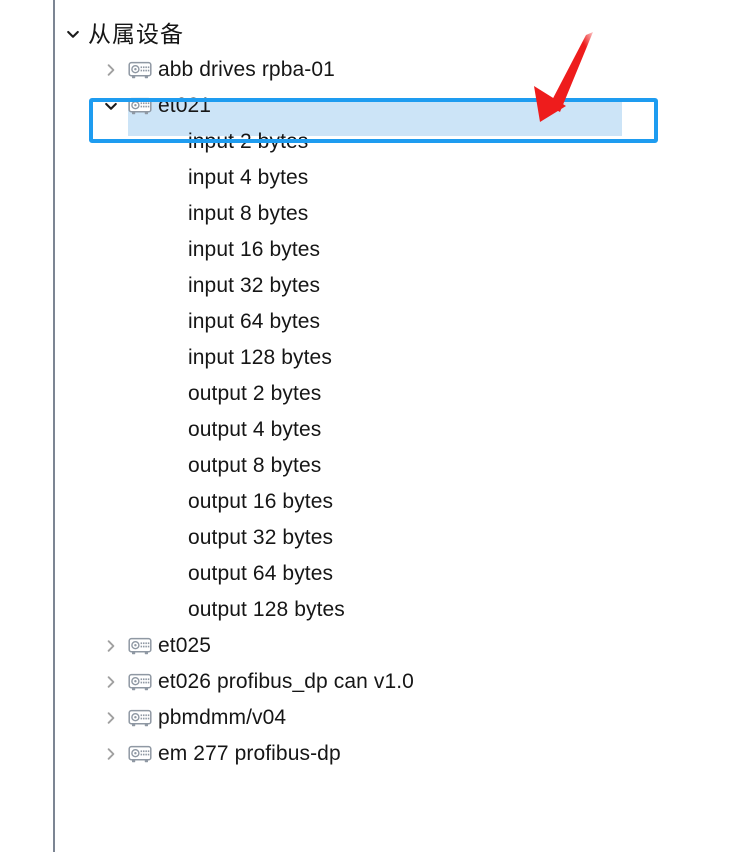 This screenshot has height=852, width=738. Describe the element at coordinates (73, 34) in the screenshot. I see `chevron-down-icon` at that location.